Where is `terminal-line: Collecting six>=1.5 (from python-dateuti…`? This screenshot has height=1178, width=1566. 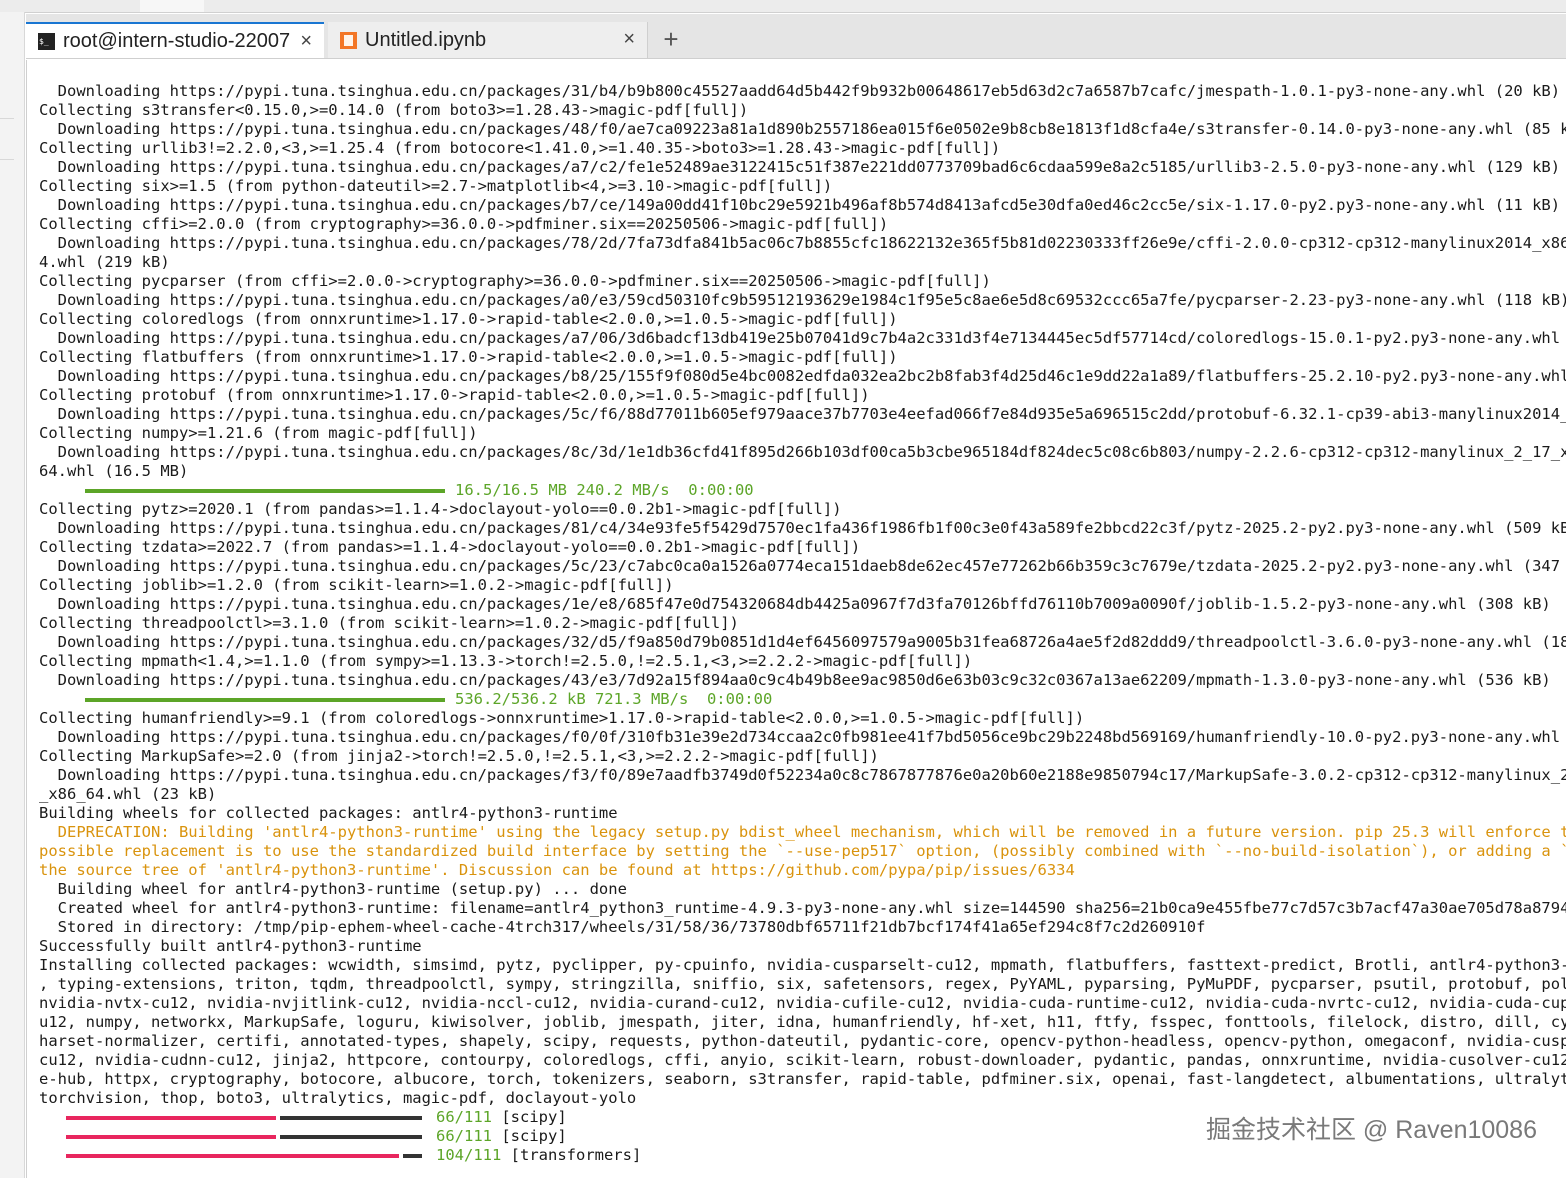 terminal-line: Collecting six>=1.5 (from python-dateuti… is located at coordinates (436, 186).